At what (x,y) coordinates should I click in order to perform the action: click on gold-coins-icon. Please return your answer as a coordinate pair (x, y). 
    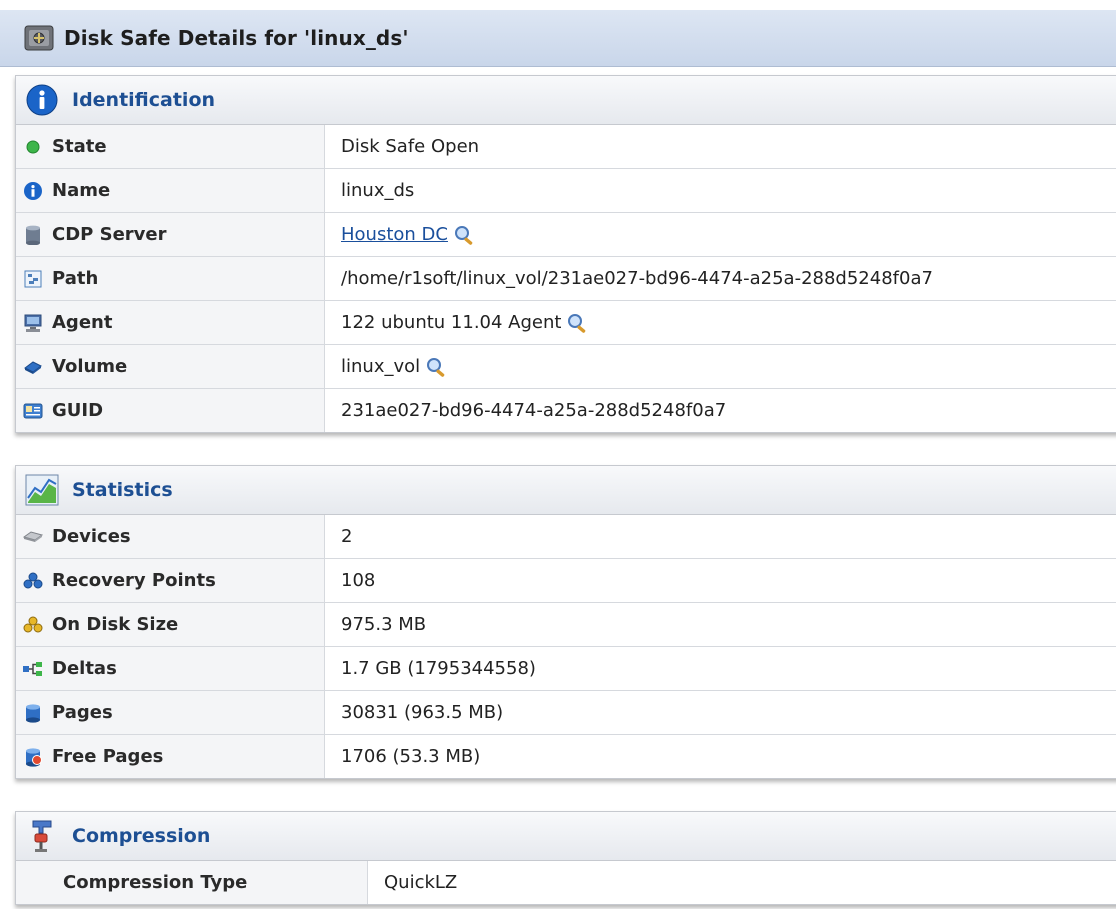
    Looking at the image, I should click on (33, 625).